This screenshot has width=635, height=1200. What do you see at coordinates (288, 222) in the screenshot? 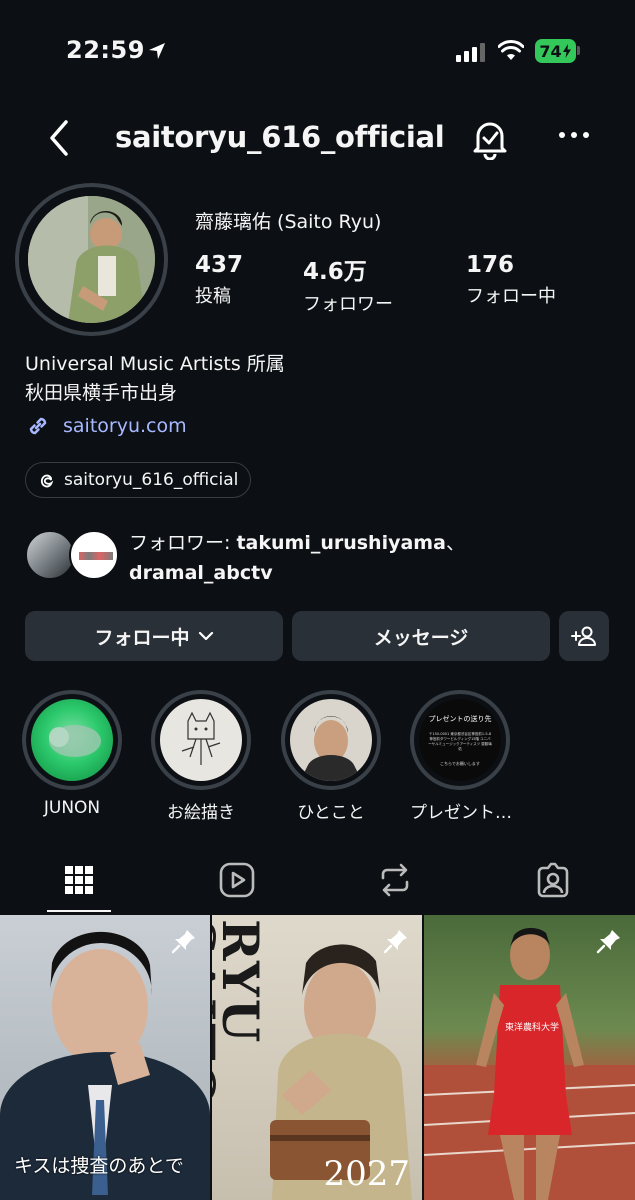
I see `display-name: 齋藤璃佑 (Saito Ryu)` at bounding box center [288, 222].